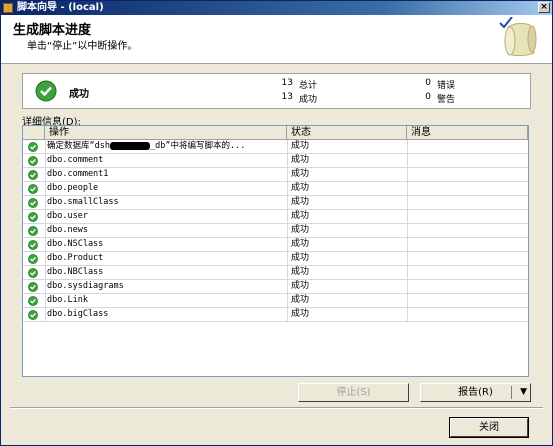 This screenshot has height=446, width=553. Describe the element at coordinates (46, 91) in the screenshot. I see `success-check-icon` at that location.